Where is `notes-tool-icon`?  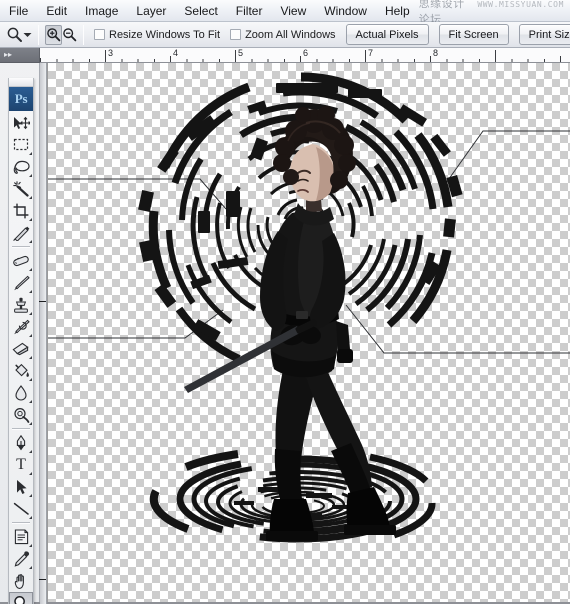 notes-tool-icon is located at coordinates (21, 537).